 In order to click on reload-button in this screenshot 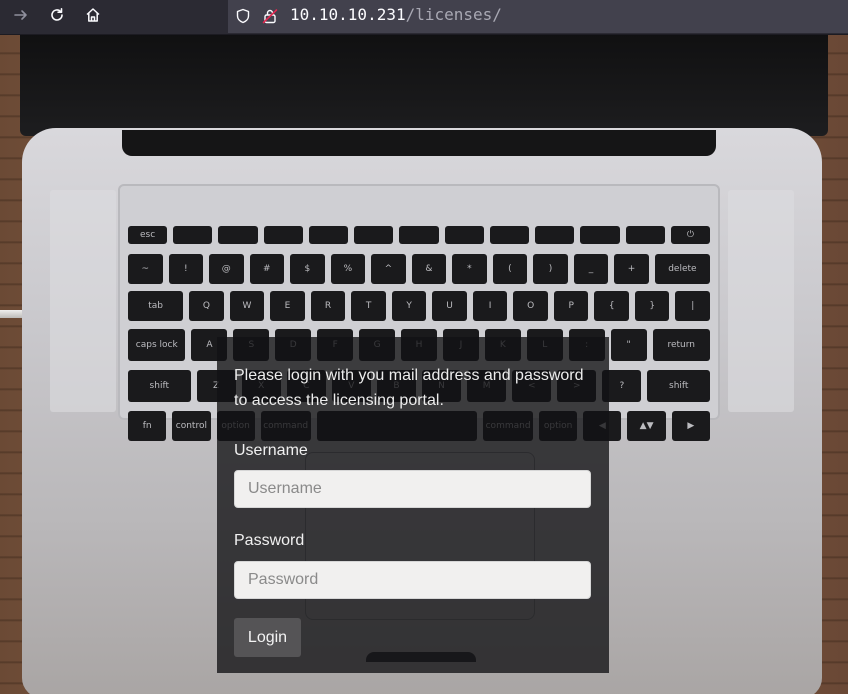, I will do `click(57, 17)`.